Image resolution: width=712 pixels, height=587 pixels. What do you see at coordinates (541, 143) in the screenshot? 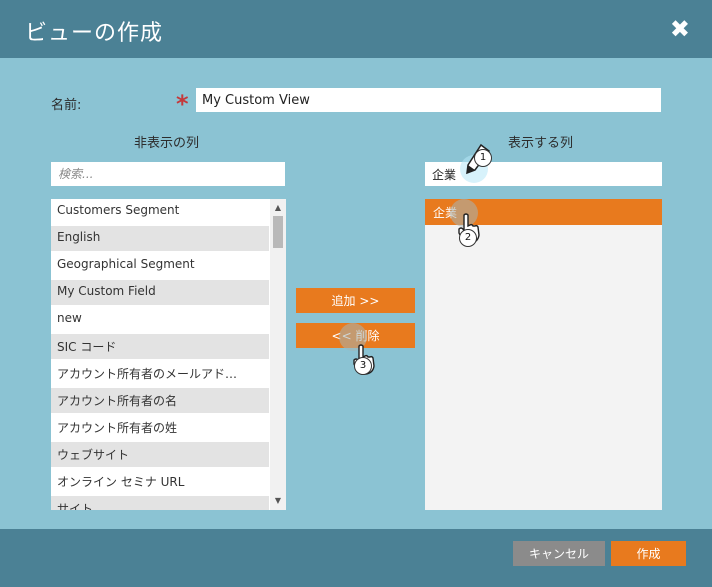
I see `shown-columns-label: 表示する列` at bounding box center [541, 143].